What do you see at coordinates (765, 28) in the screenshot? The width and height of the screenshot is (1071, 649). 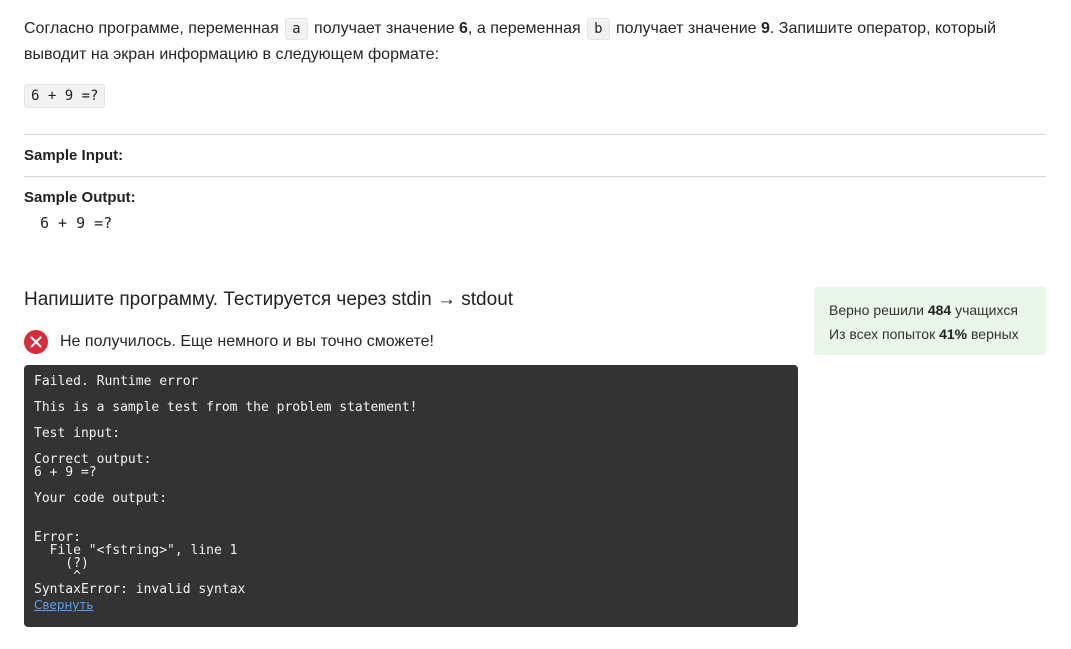 I see `value-b: 9` at bounding box center [765, 28].